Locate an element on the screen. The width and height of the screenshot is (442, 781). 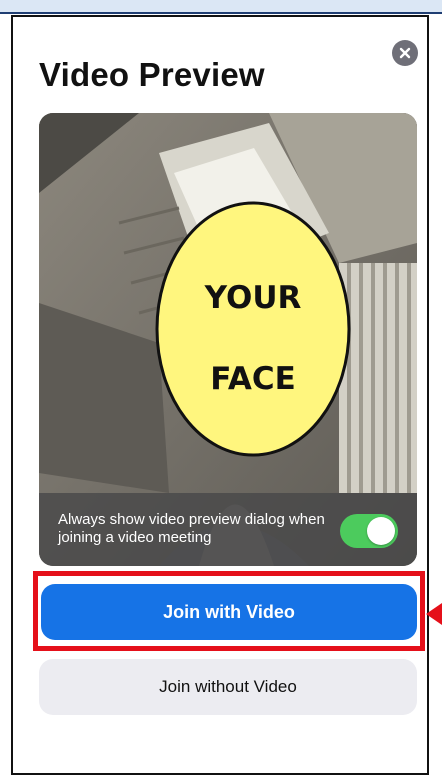
face-placeholder is located at coordinates (253, 329).